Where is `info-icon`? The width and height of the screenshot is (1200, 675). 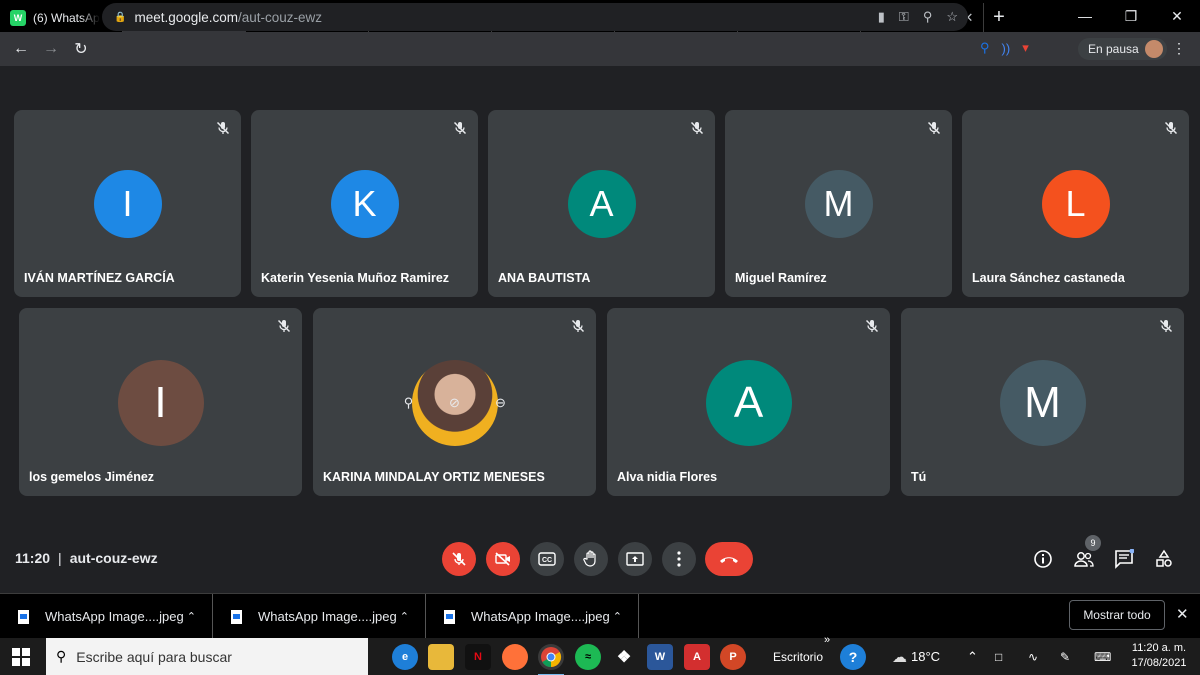
info-icon is located at coordinates (1043, 559).